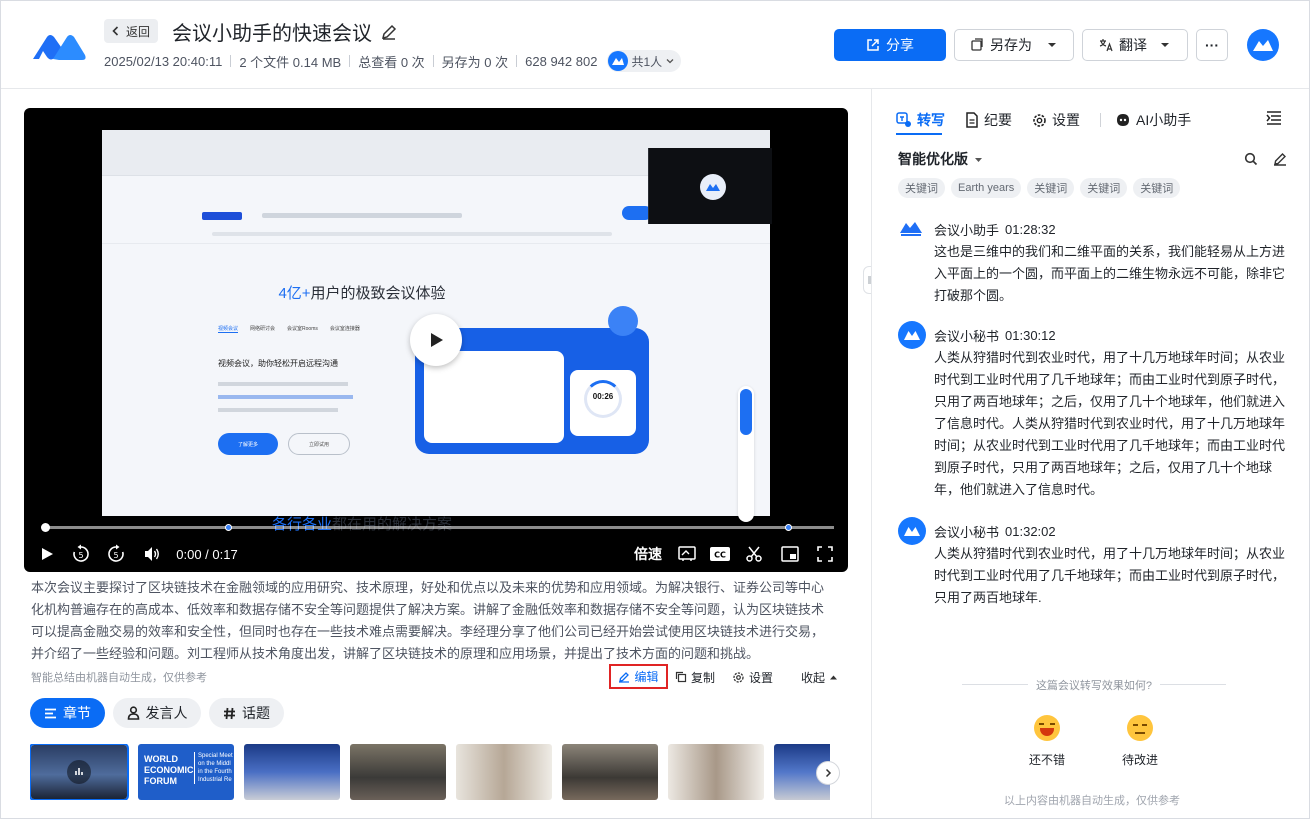 The height and width of the screenshot is (819, 1310). I want to click on user-avatar, so click(1263, 45).